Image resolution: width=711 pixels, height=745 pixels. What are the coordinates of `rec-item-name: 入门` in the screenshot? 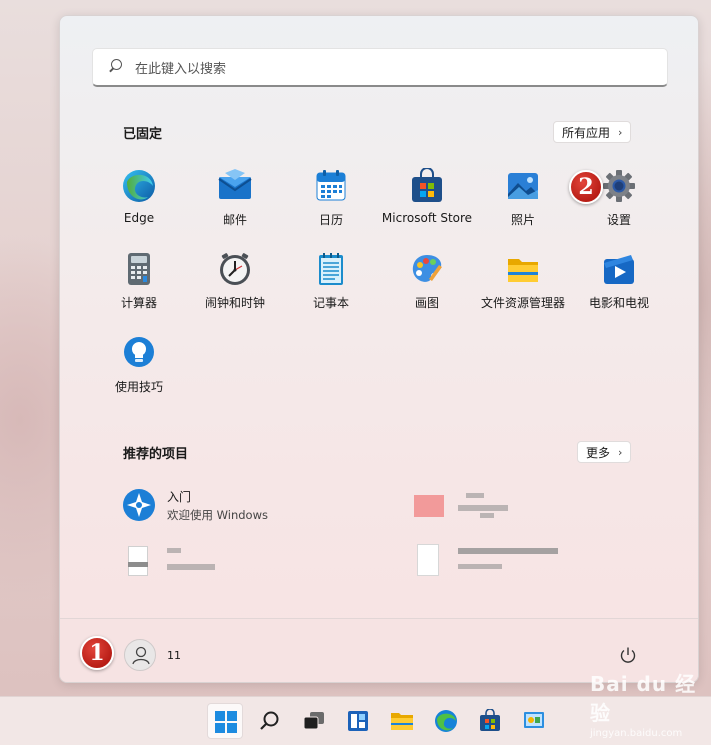 It's located at (179, 496).